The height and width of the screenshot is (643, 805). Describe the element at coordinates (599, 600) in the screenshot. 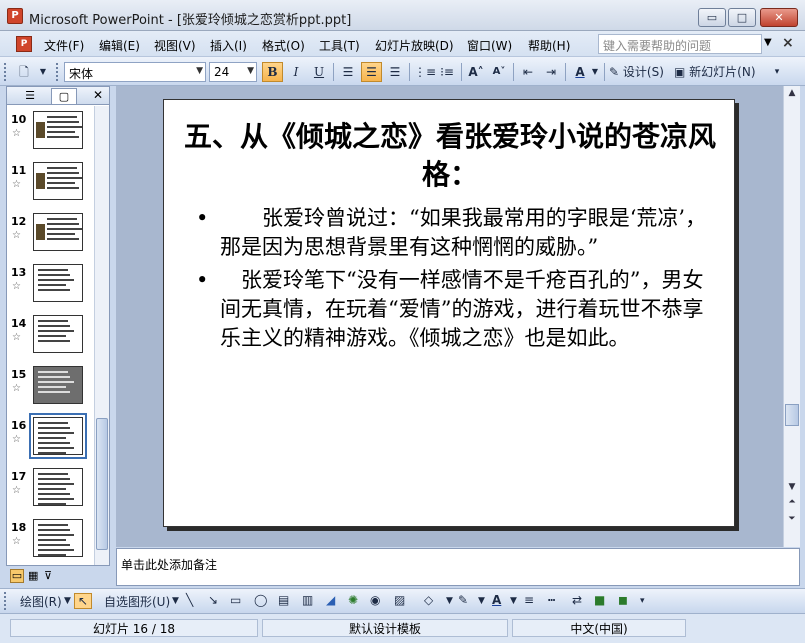

I see `shadow-style-icon: ■` at that location.